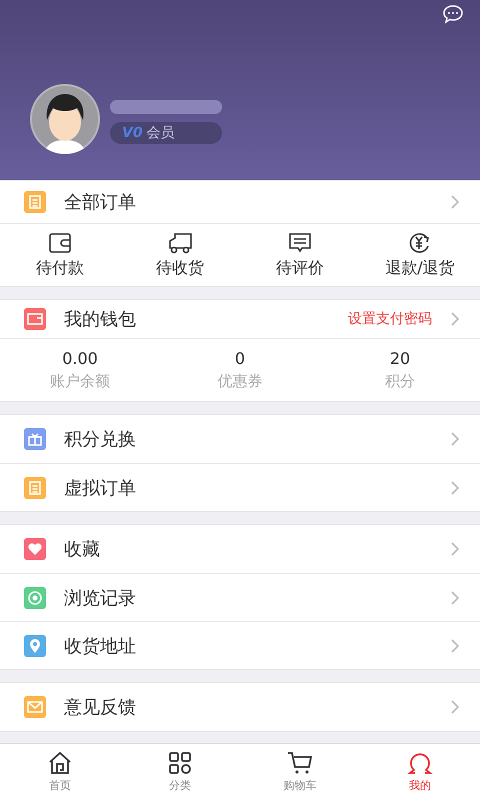  What do you see at coordinates (420, 243) in the screenshot?
I see `yuan-refresh-icon` at bounding box center [420, 243].